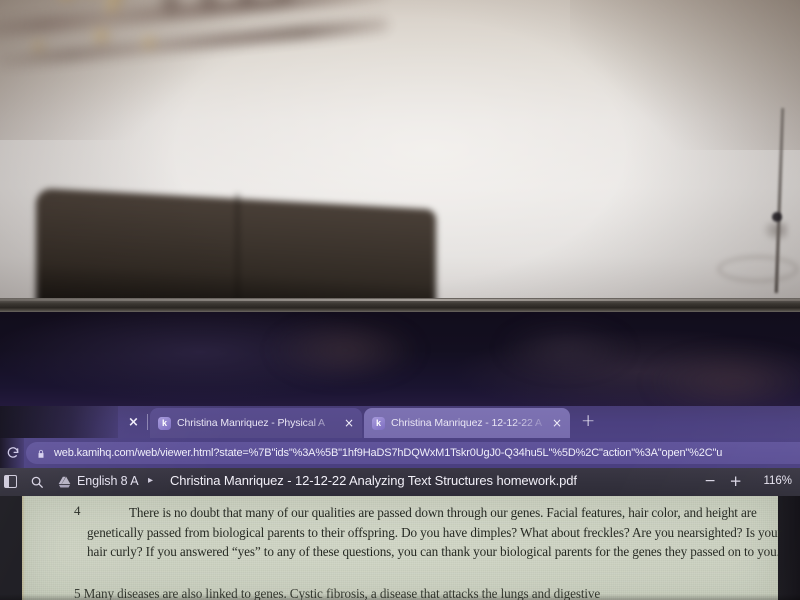 The width and height of the screenshot is (800, 600). What do you see at coordinates (10, 481) in the screenshot?
I see `side-panel-icon` at bounding box center [10, 481].